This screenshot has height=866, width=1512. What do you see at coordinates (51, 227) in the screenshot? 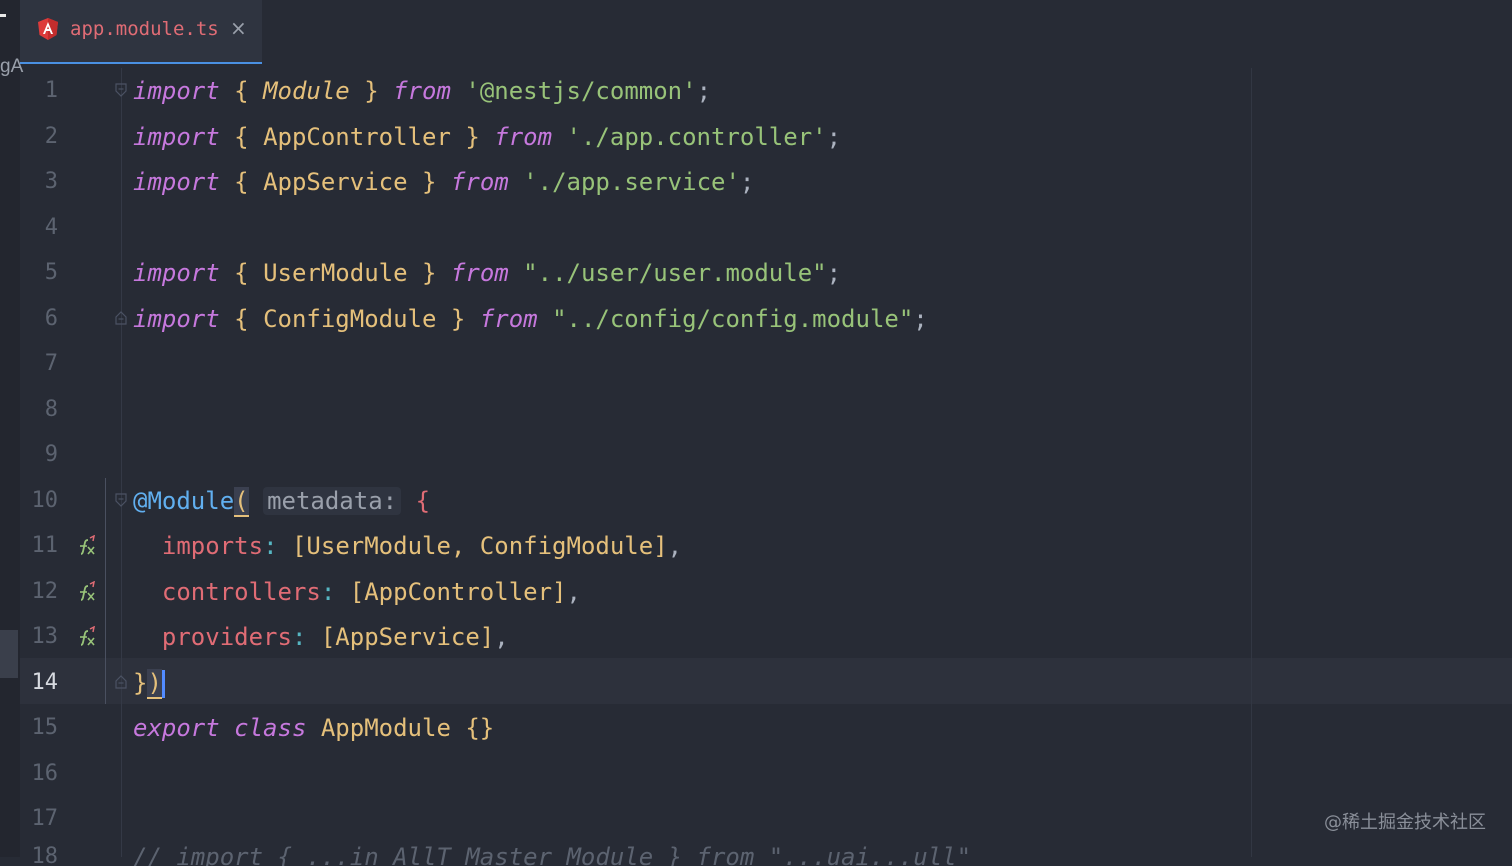
I see `line-number: 4` at bounding box center [51, 227].